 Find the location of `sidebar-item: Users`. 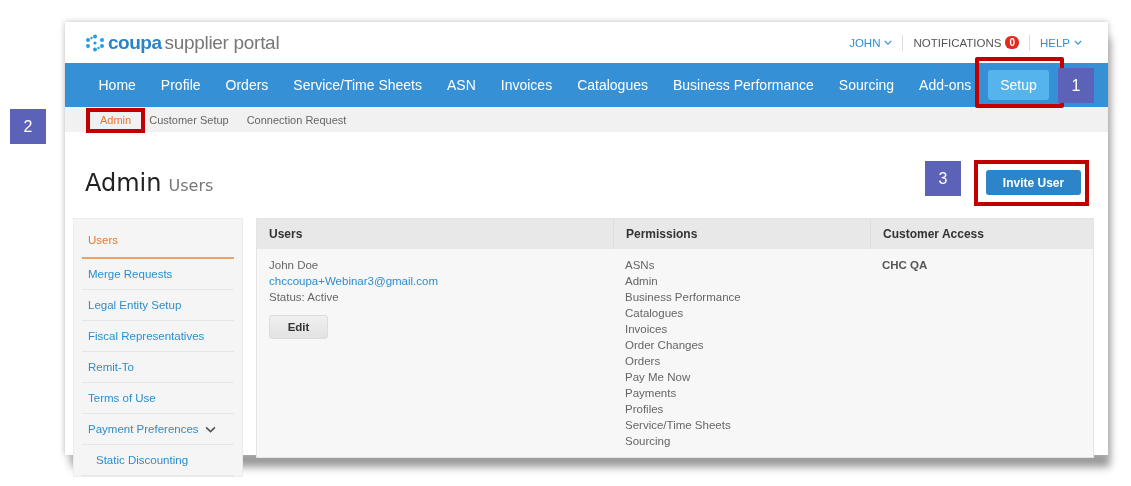

sidebar-item: Users is located at coordinates (158, 241).